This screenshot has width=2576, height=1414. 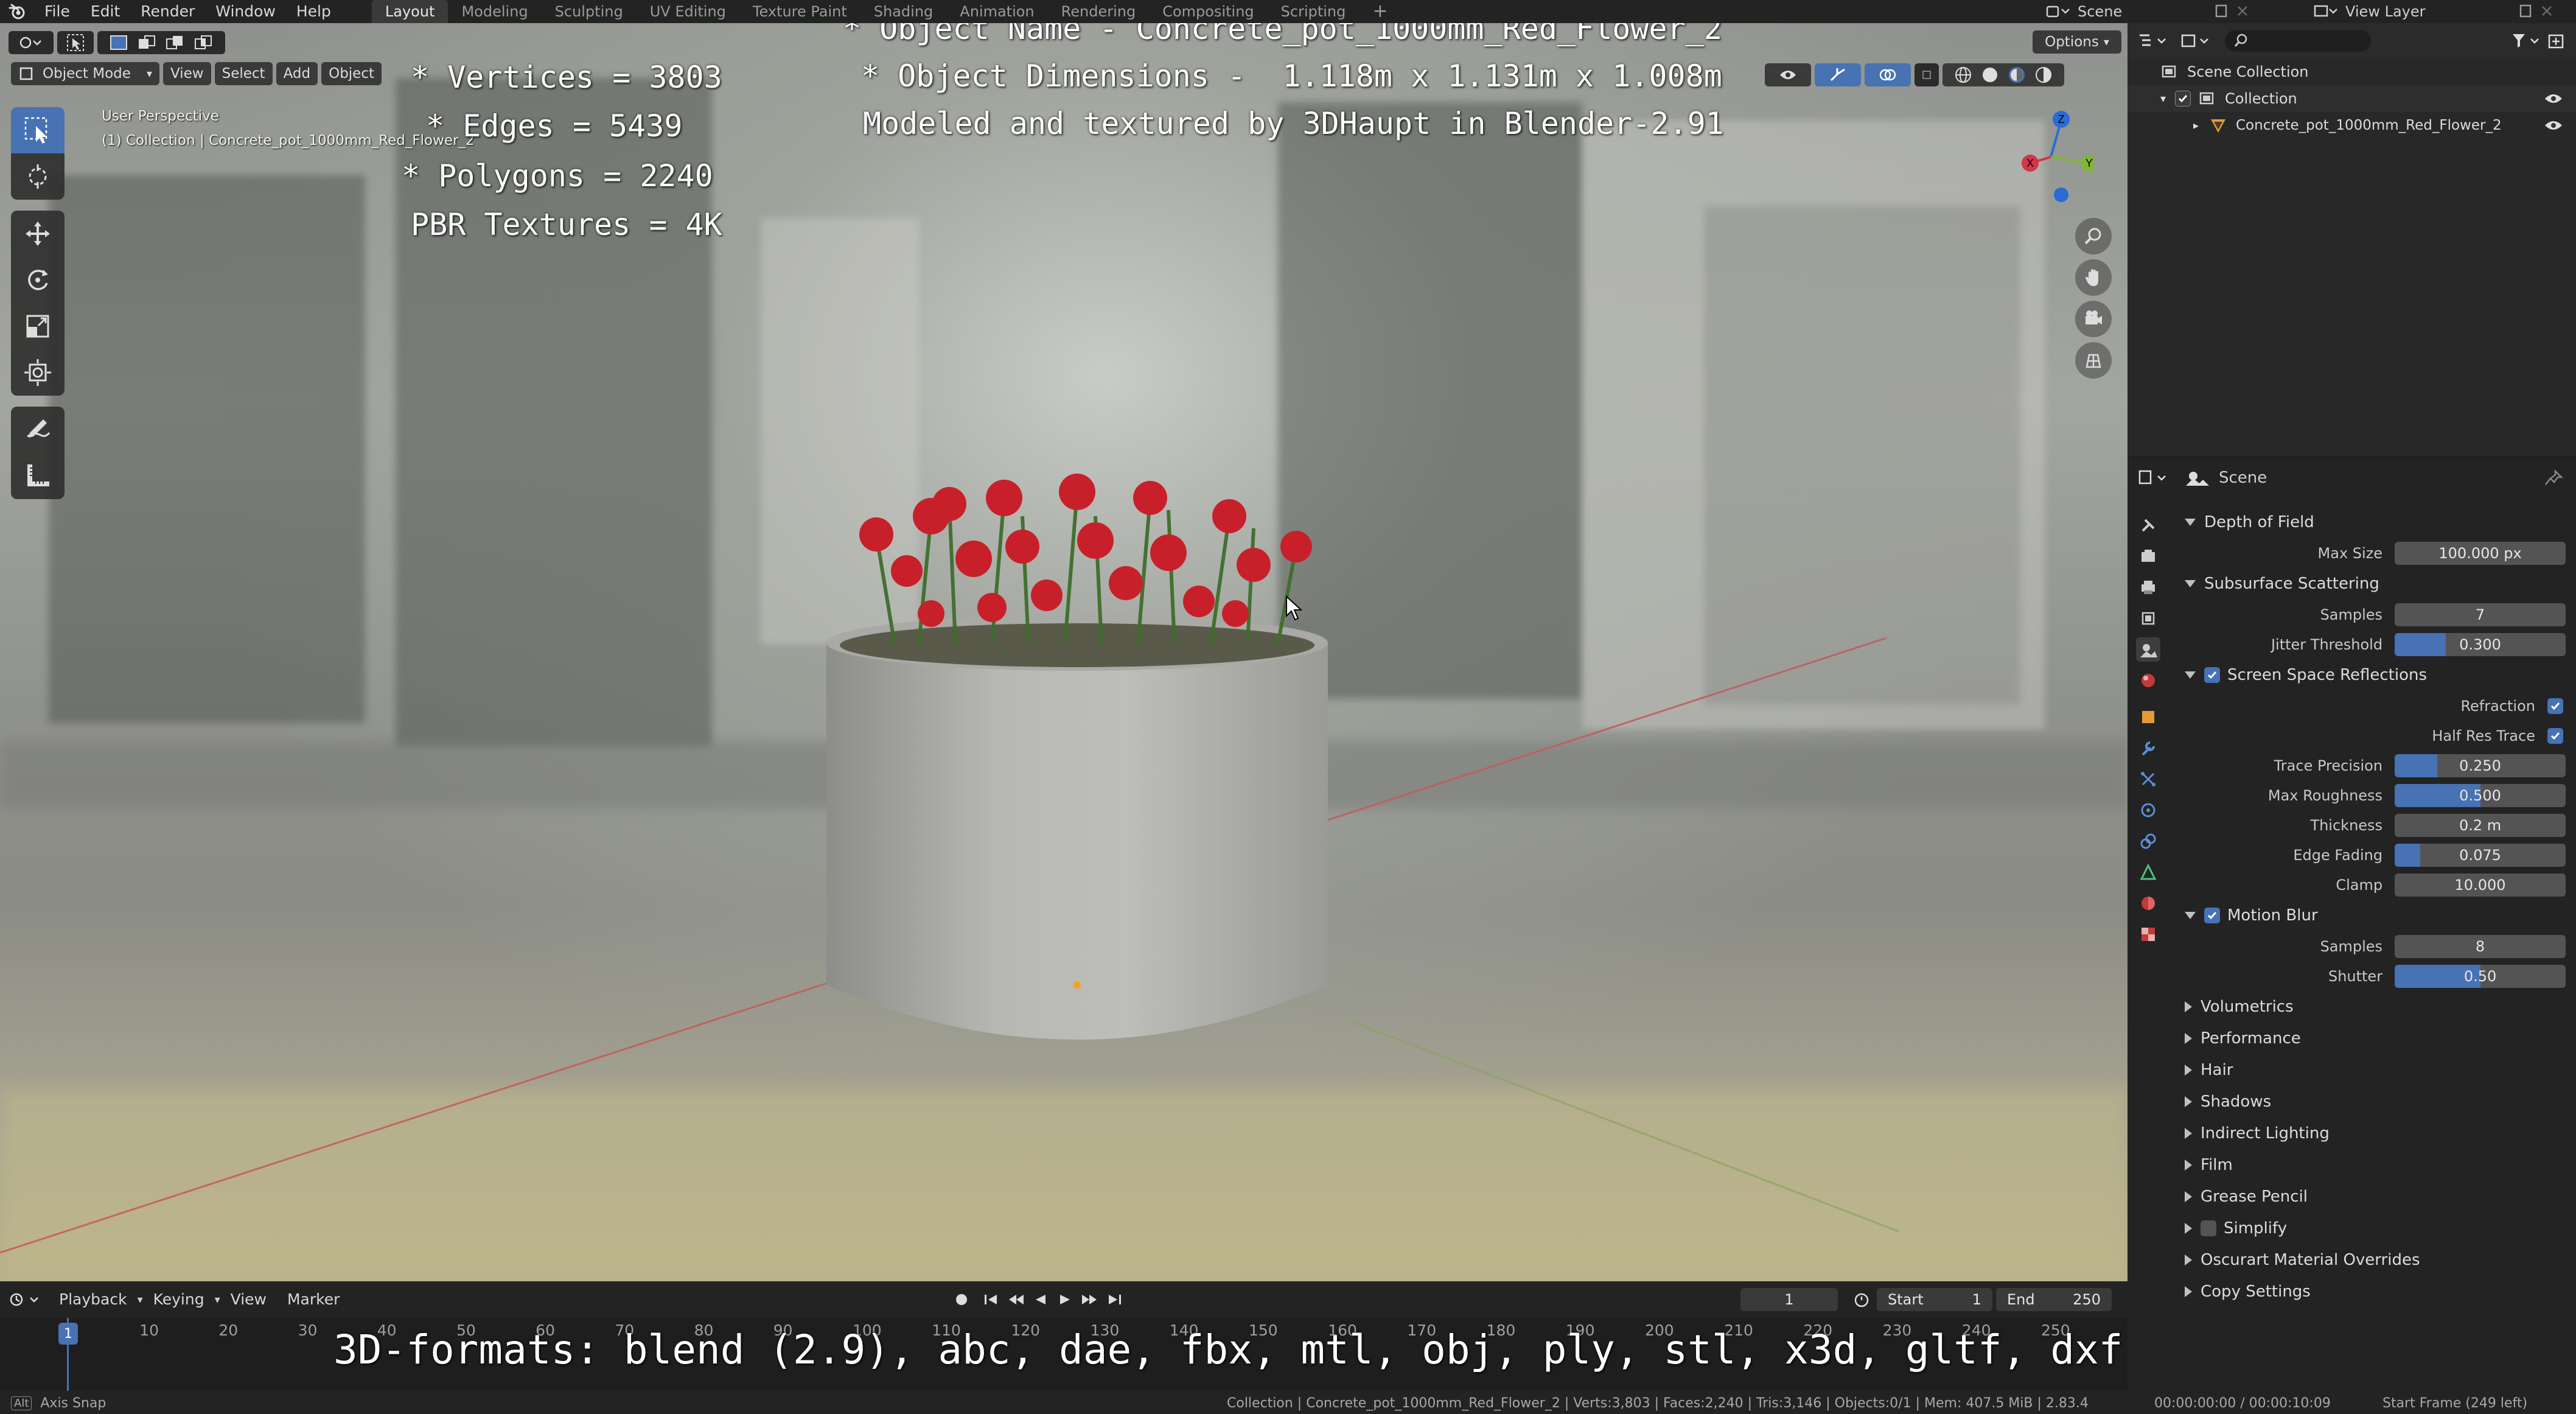 What do you see at coordinates (2480, 644) in the screenshot?
I see `jitter-threshold-slider: 0.300` at bounding box center [2480, 644].